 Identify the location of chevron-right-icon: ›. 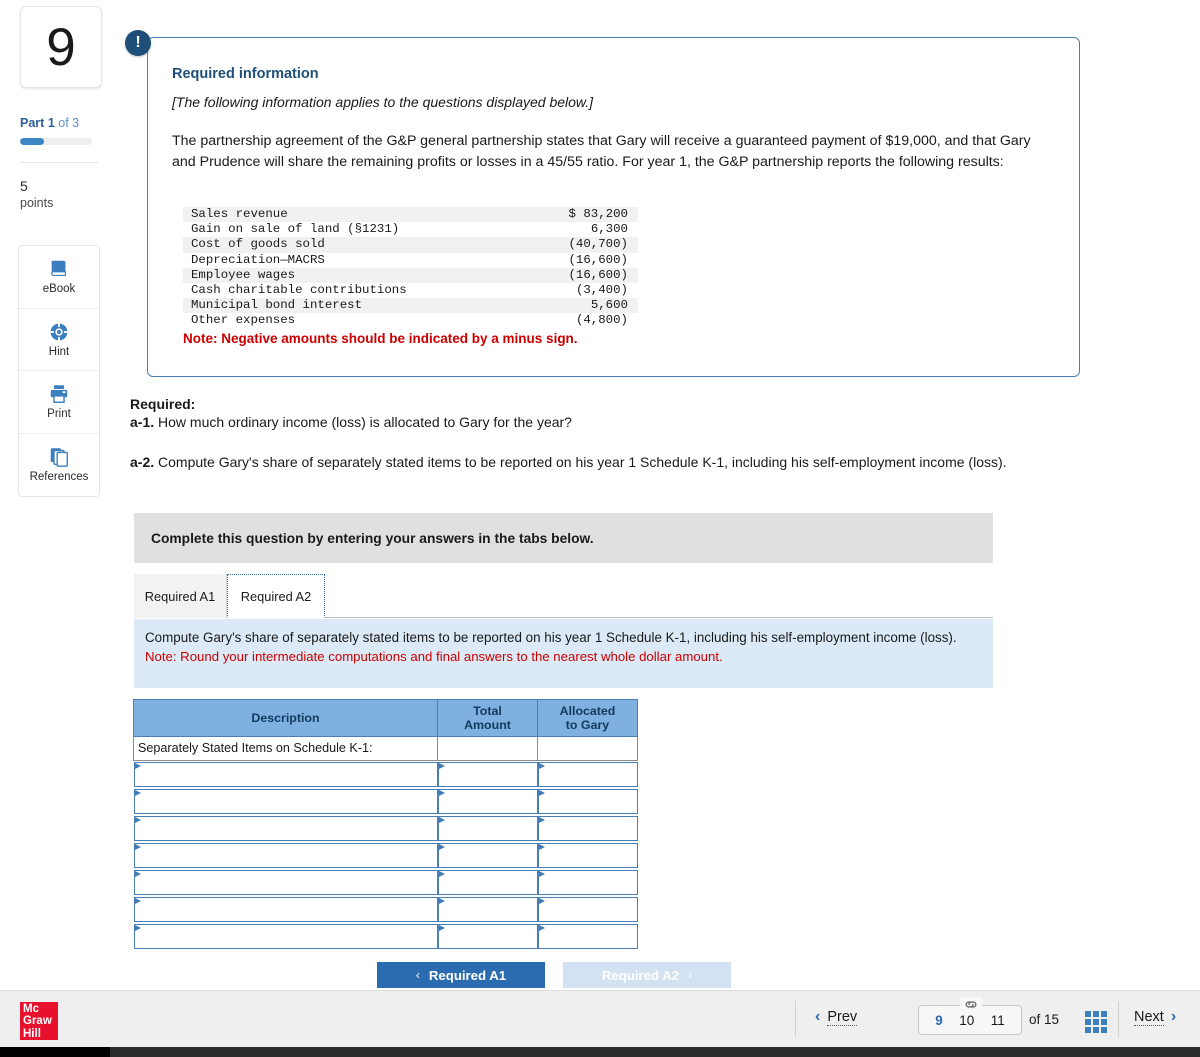
(1173, 1016).